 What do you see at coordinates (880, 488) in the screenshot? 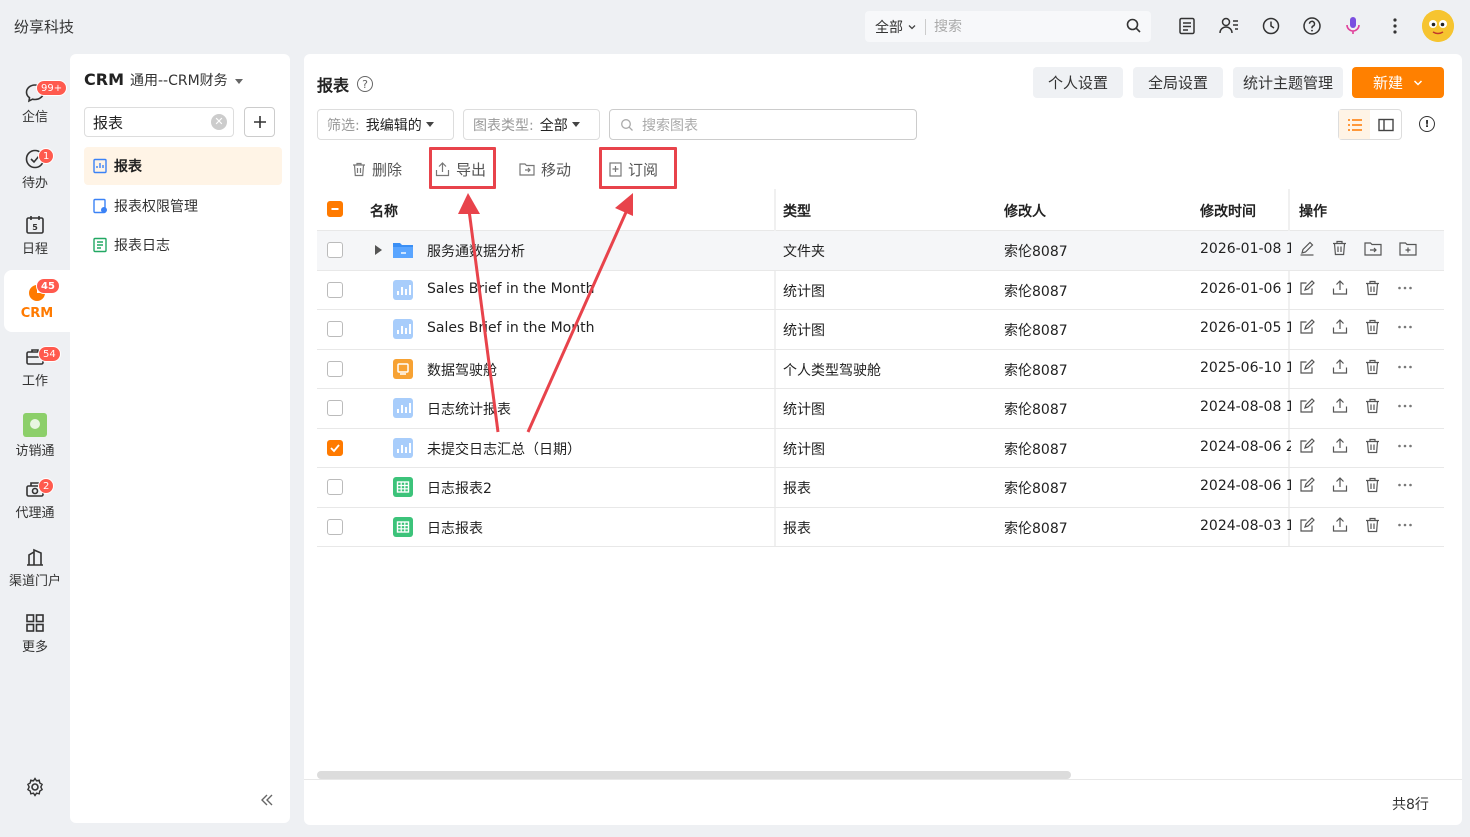
I see `table-row: 日志报表2 报表 索伦8087 2024-08-06 10` at bounding box center [880, 488].